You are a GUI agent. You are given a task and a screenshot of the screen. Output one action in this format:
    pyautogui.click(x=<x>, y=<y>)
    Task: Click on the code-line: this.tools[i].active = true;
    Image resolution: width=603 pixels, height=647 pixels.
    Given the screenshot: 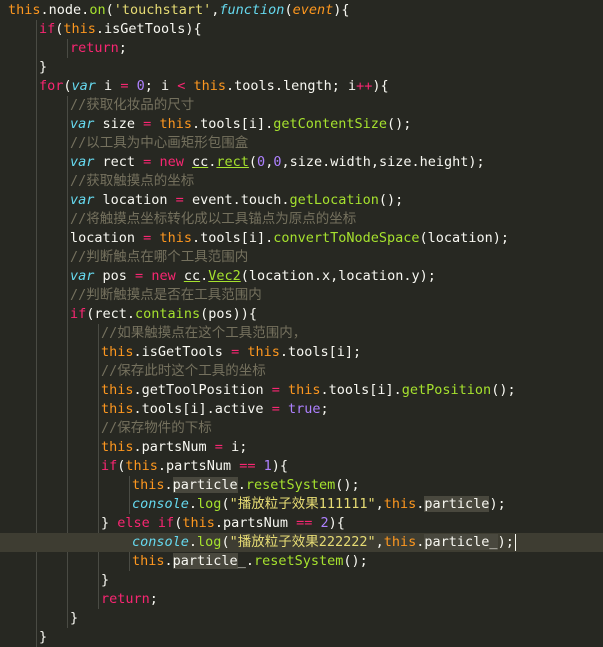 What is the action you would take?
    pyautogui.click(x=301, y=409)
    